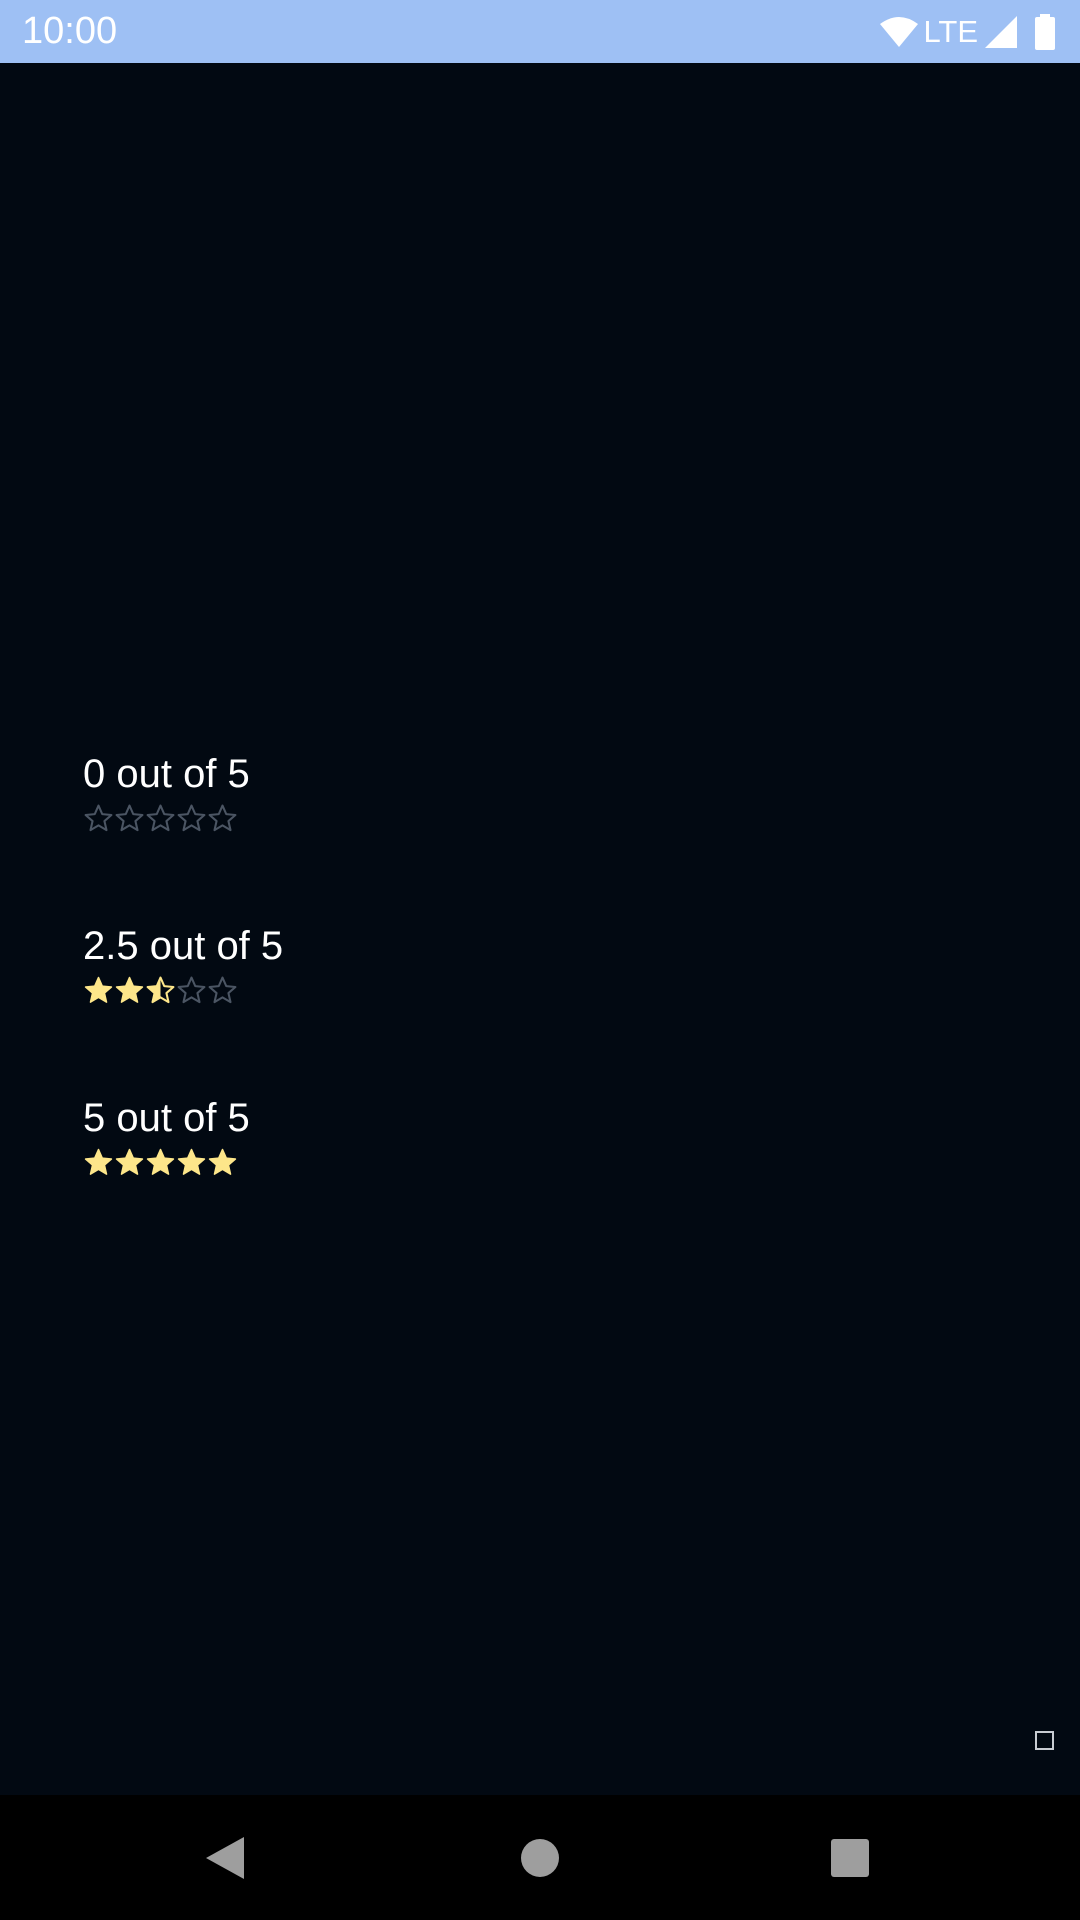 The image size is (1080, 1920). I want to click on status-time: 10:00, so click(70, 31).